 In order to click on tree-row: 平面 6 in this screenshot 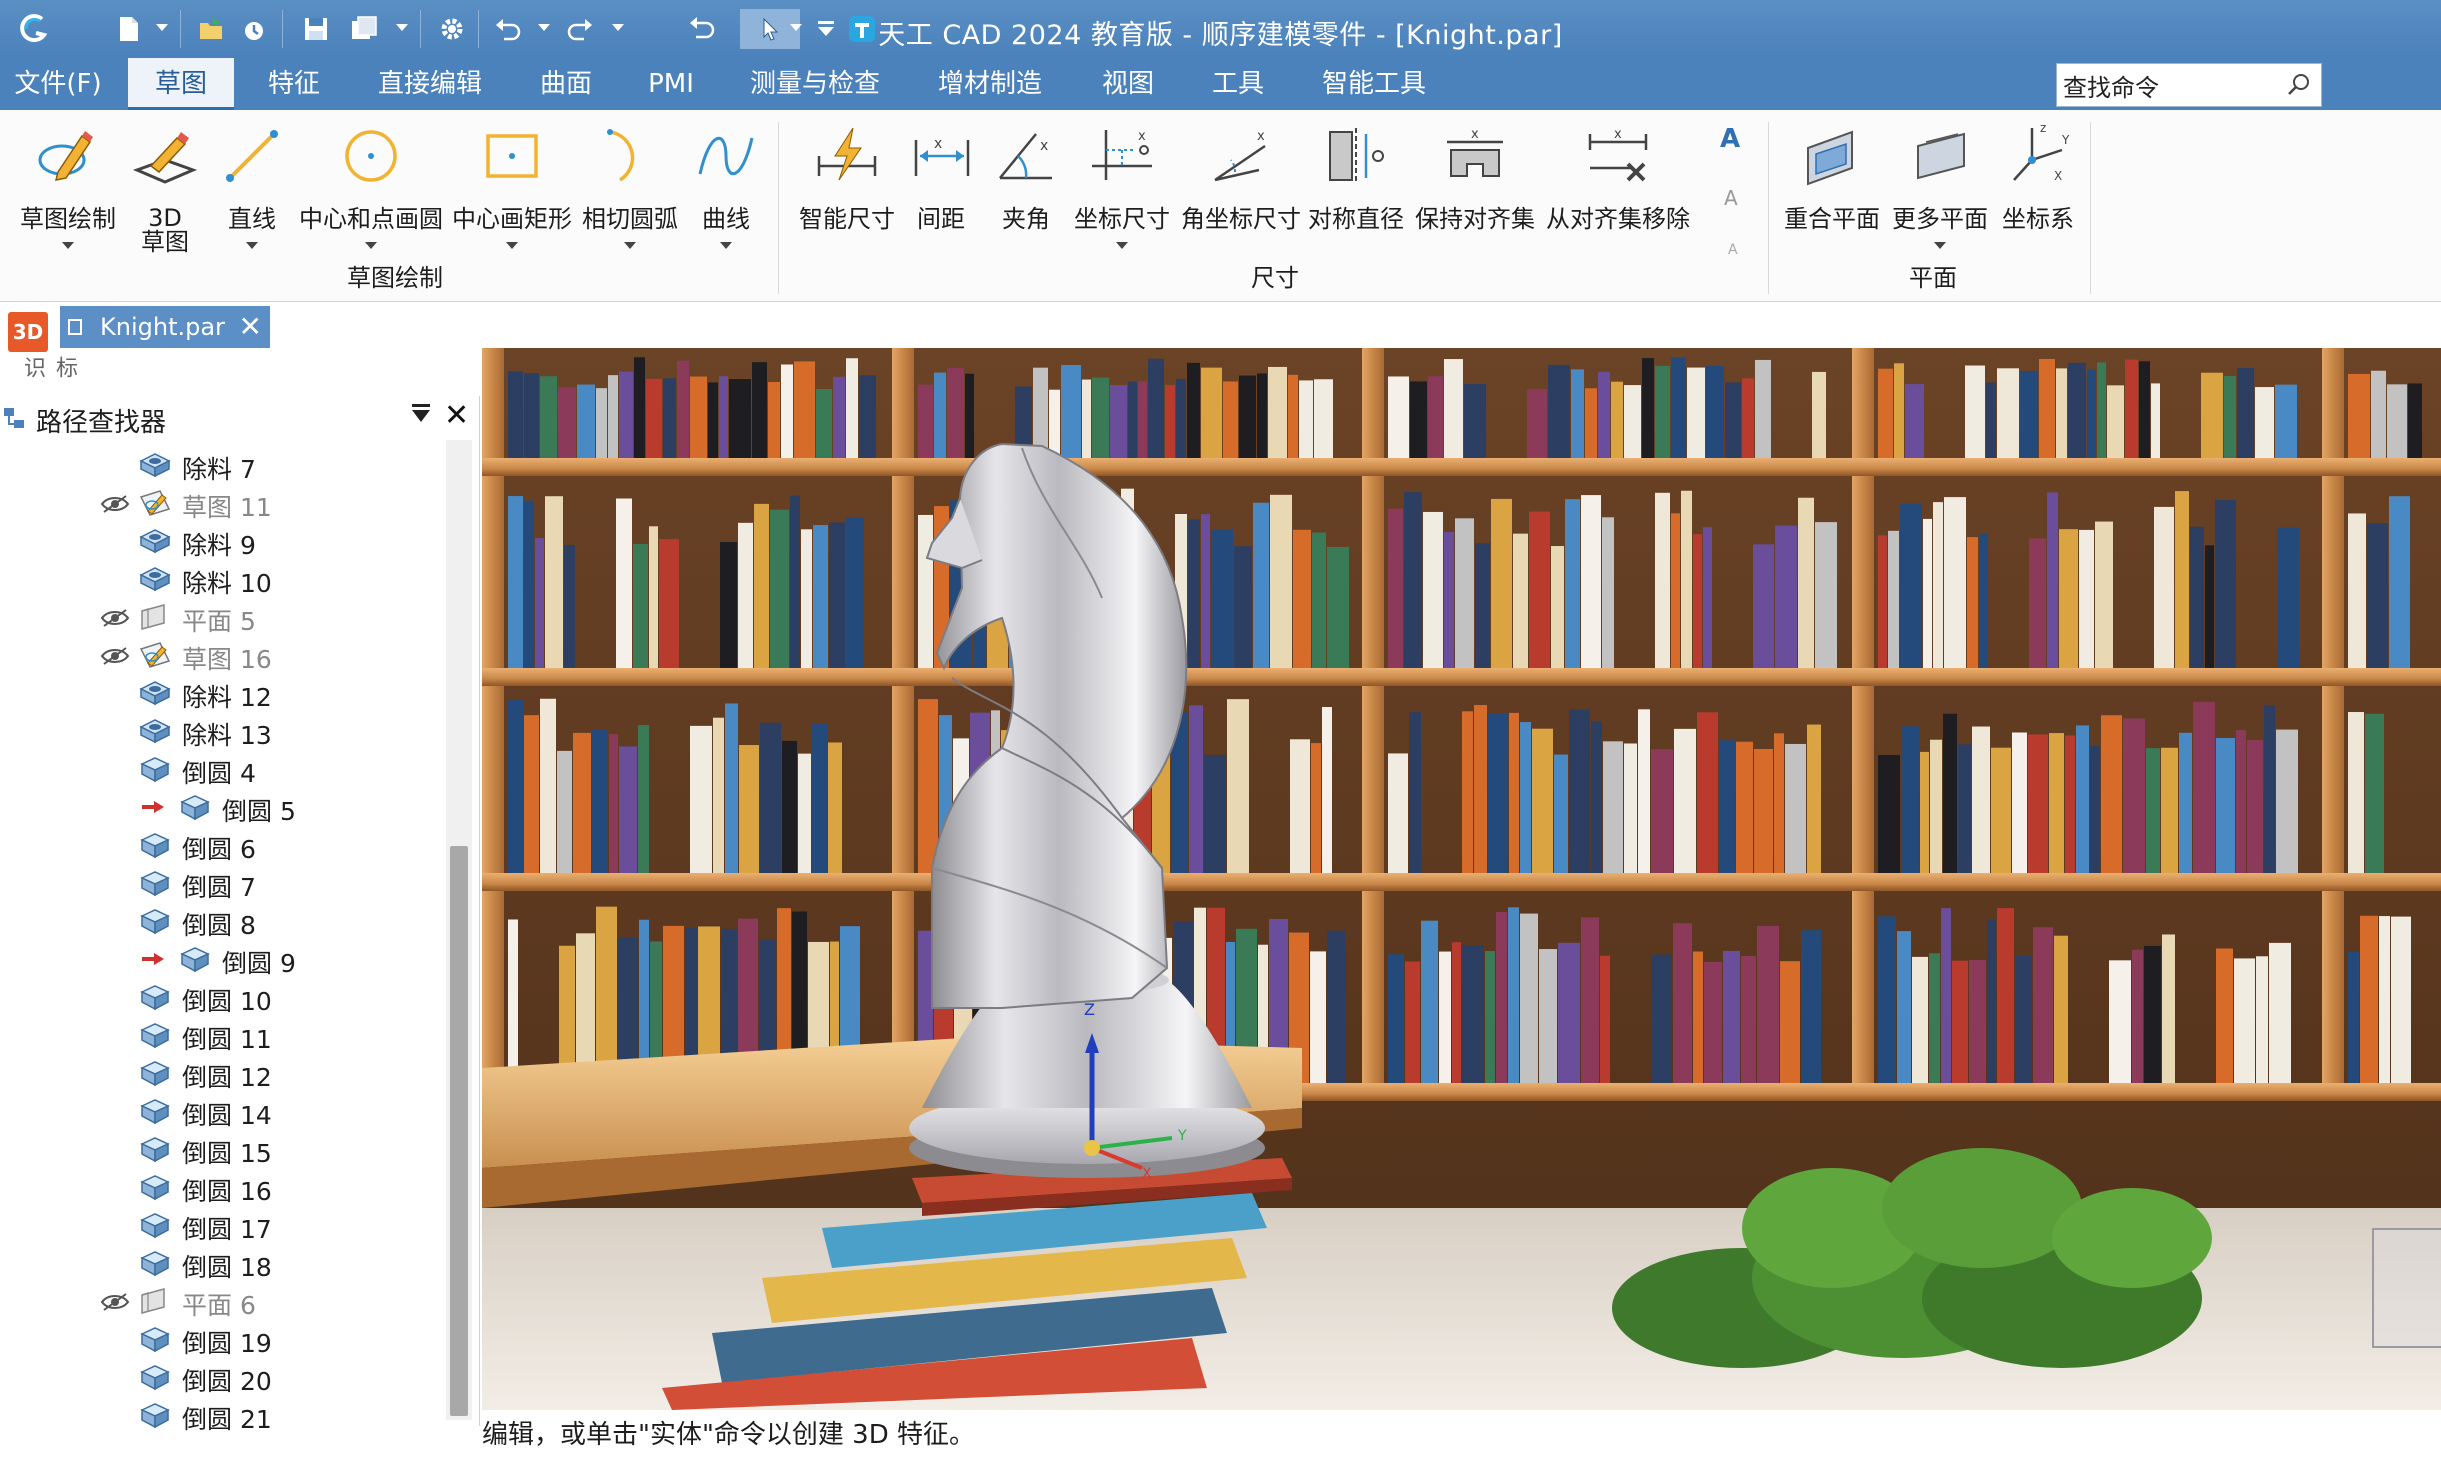, I will do `click(220, 1301)`.